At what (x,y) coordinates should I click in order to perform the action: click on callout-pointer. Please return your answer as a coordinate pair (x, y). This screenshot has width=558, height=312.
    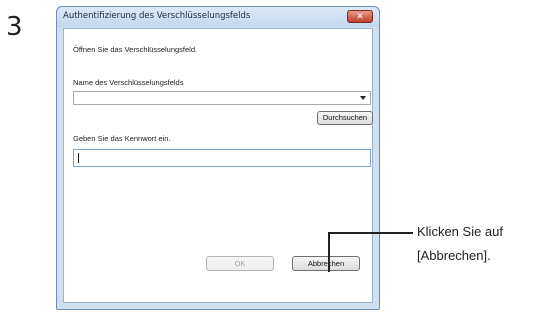
    Looking at the image, I should click on (370, 252).